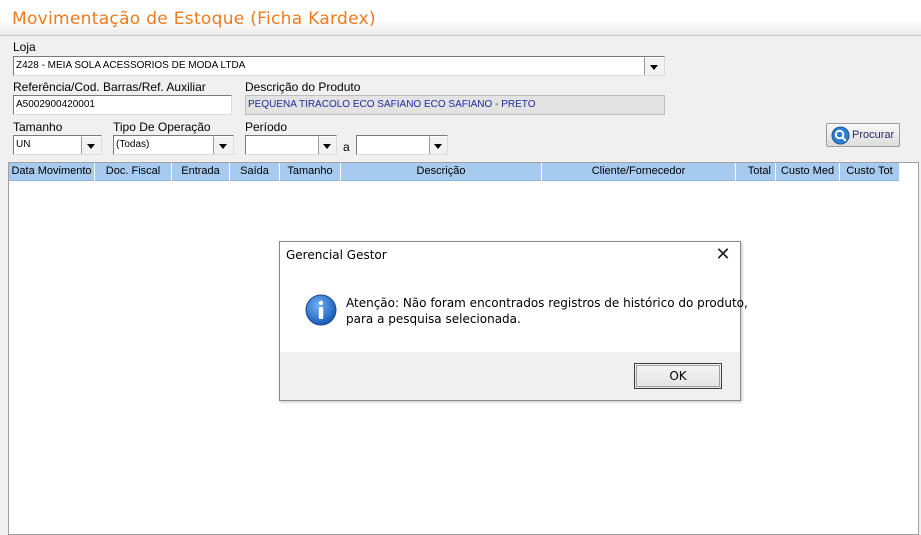 This screenshot has height=535, width=921. I want to click on tipo-operacao-dropdown-button, so click(223, 145).